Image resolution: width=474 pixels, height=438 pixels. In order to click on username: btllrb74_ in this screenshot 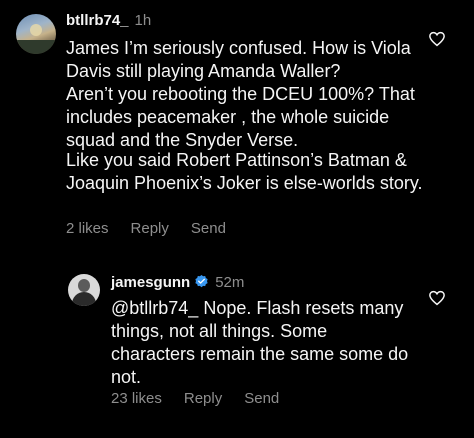, I will do `click(97, 20)`.